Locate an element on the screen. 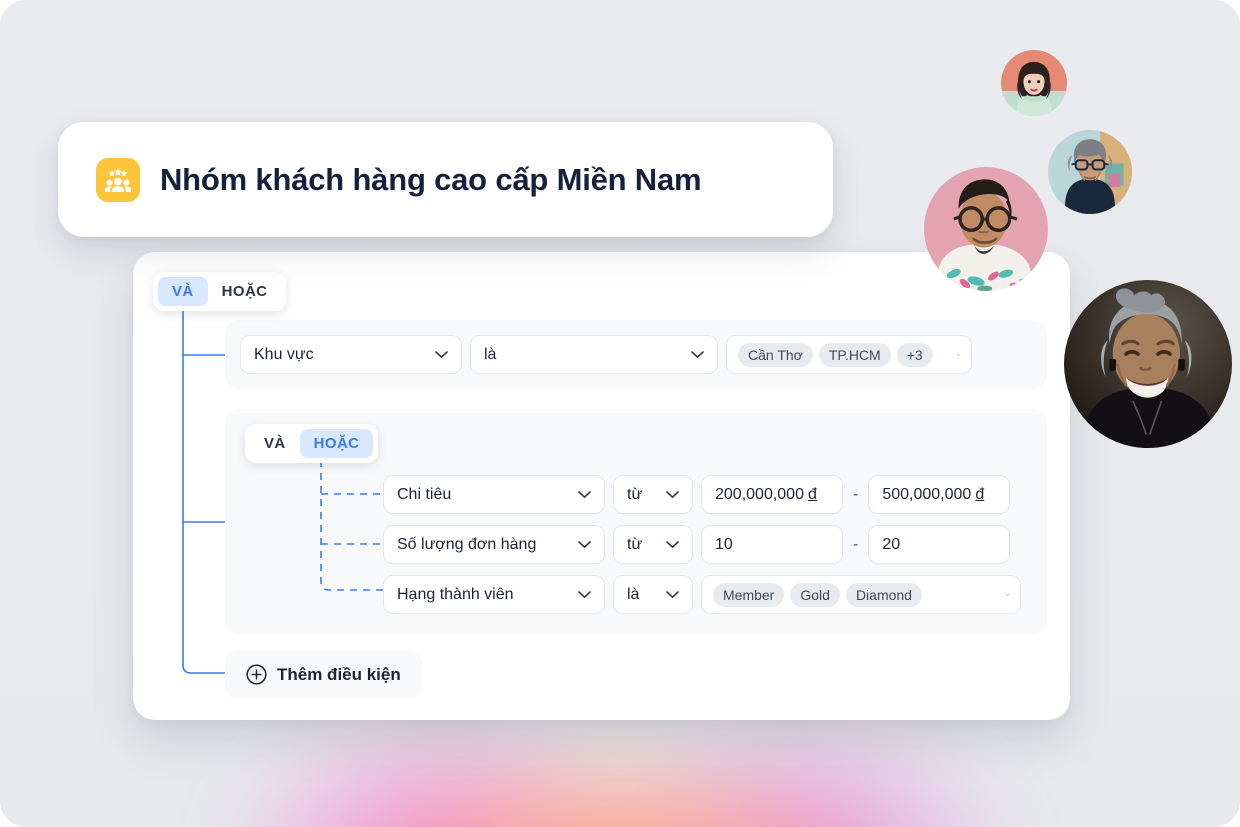 This screenshot has height=827, width=1240. avatar-man-glasses-floral-shirt is located at coordinates (986, 229).